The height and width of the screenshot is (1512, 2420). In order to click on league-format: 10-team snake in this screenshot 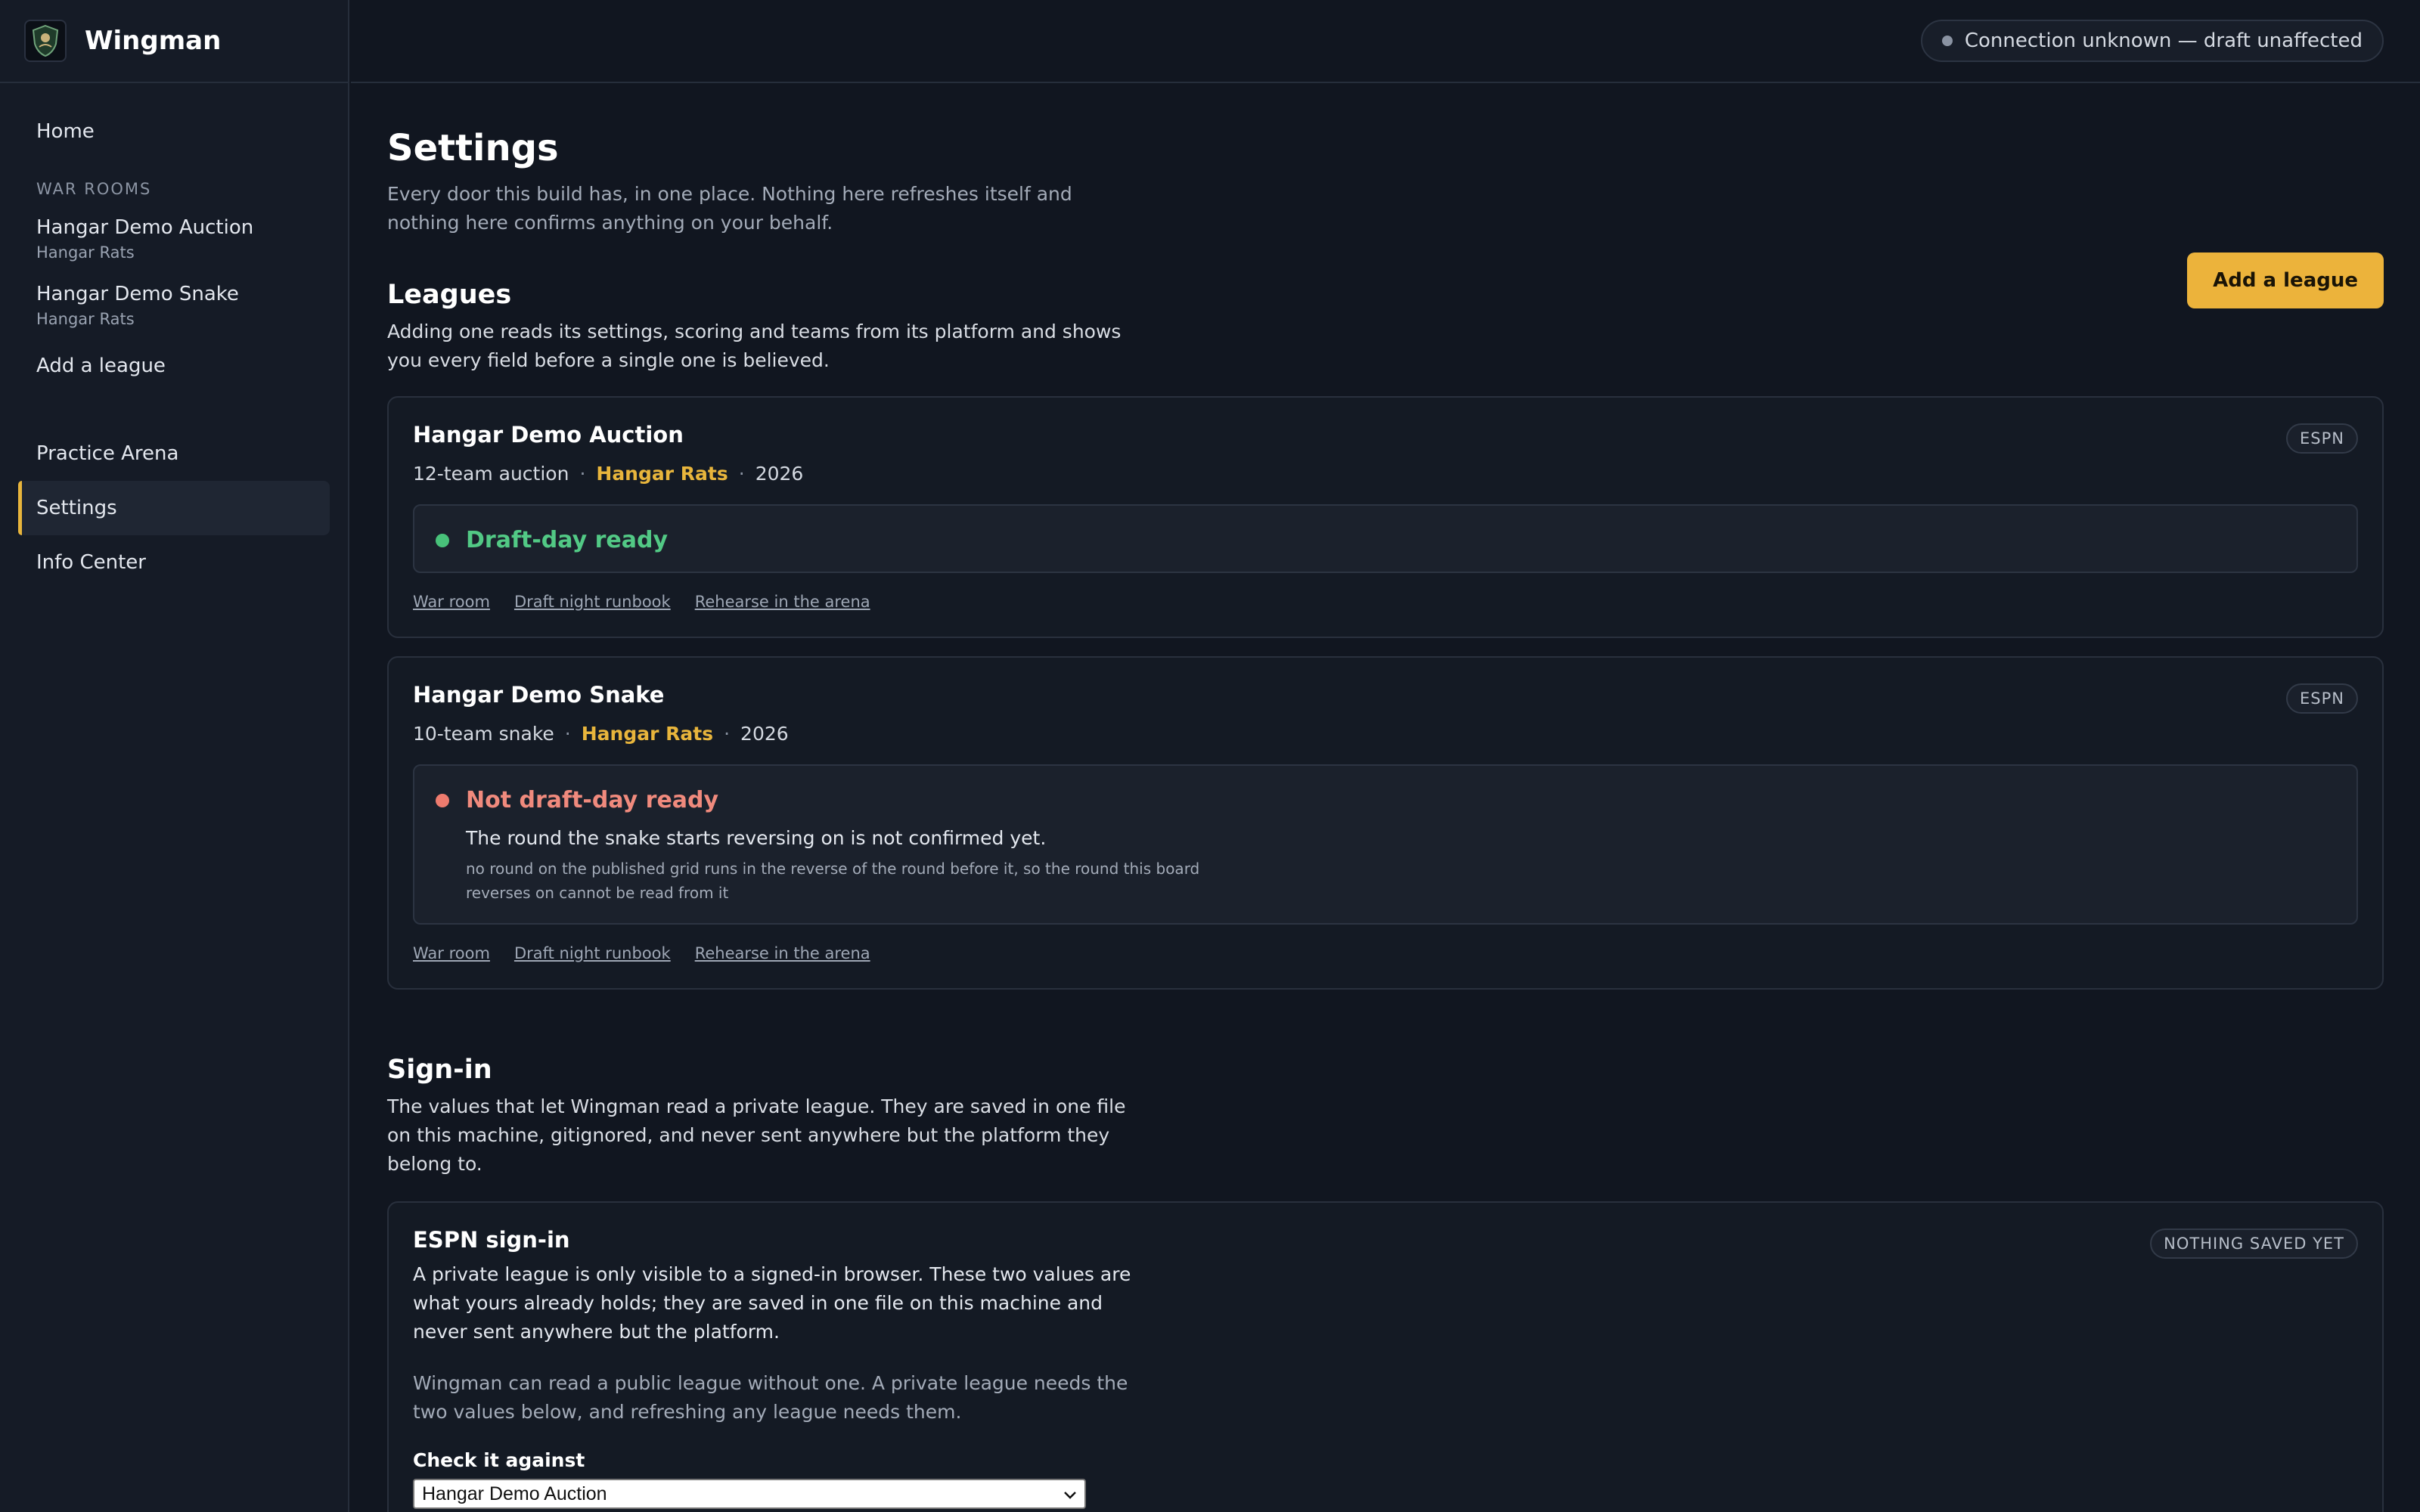, I will do `click(483, 734)`.